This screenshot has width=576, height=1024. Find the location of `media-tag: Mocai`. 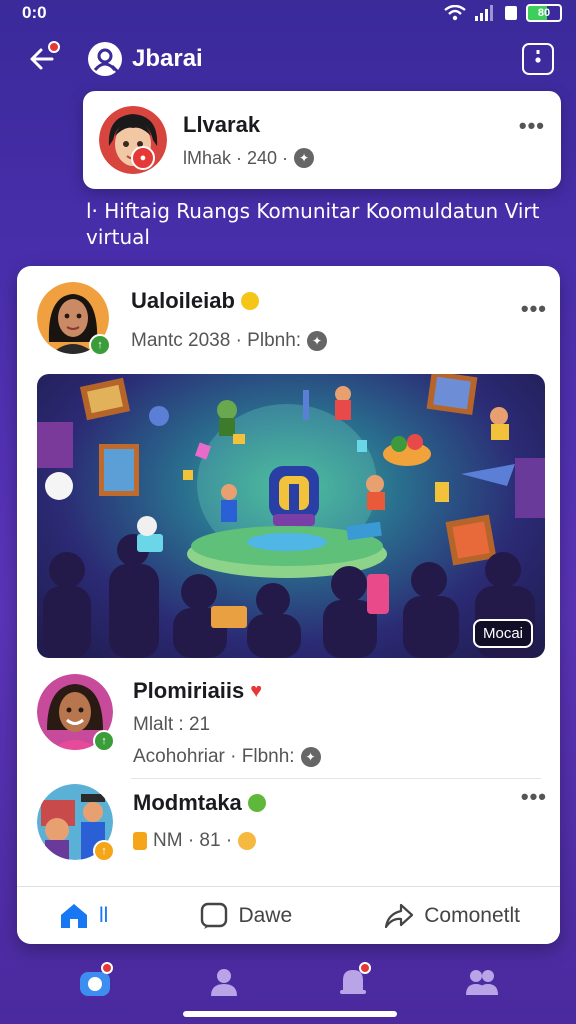

media-tag: Mocai is located at coordinates (502, 633).